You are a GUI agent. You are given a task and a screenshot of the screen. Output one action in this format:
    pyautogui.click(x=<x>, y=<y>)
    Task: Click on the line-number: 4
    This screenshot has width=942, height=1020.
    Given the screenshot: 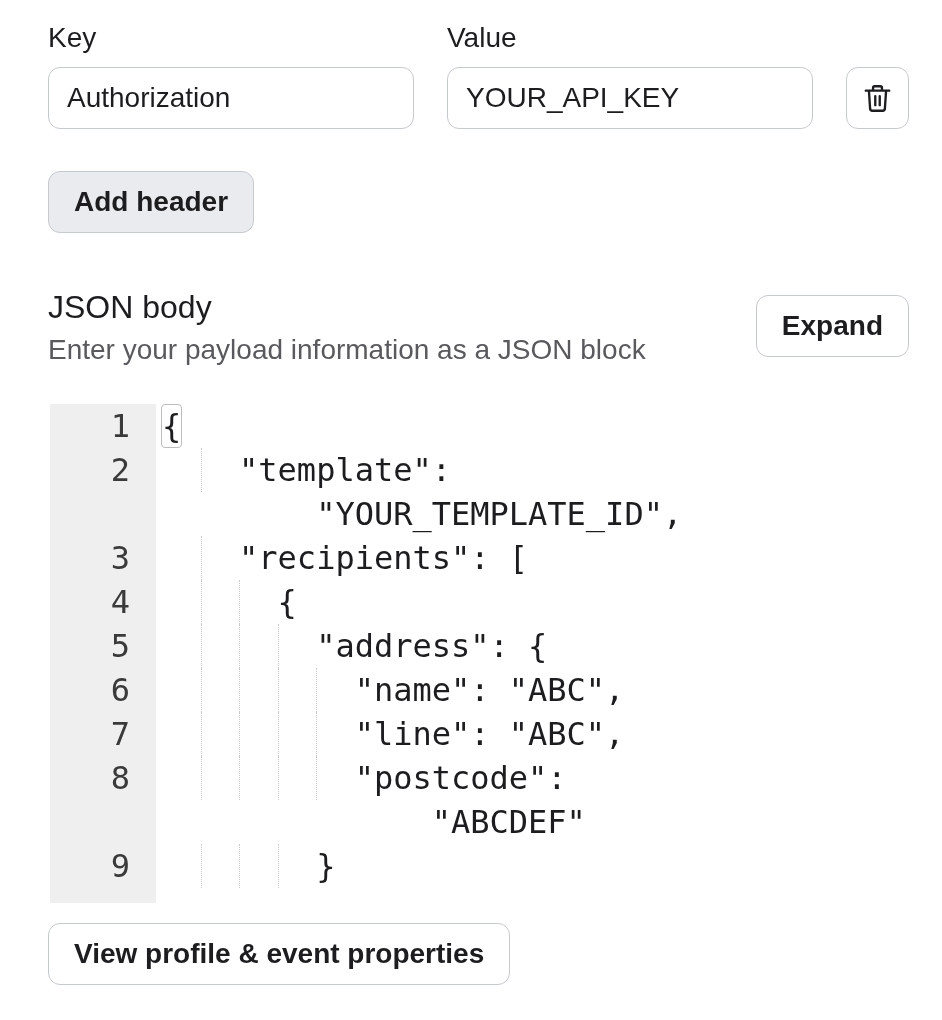 What is the action you would take?
    pyautogui.click(x=120, y=602)
    